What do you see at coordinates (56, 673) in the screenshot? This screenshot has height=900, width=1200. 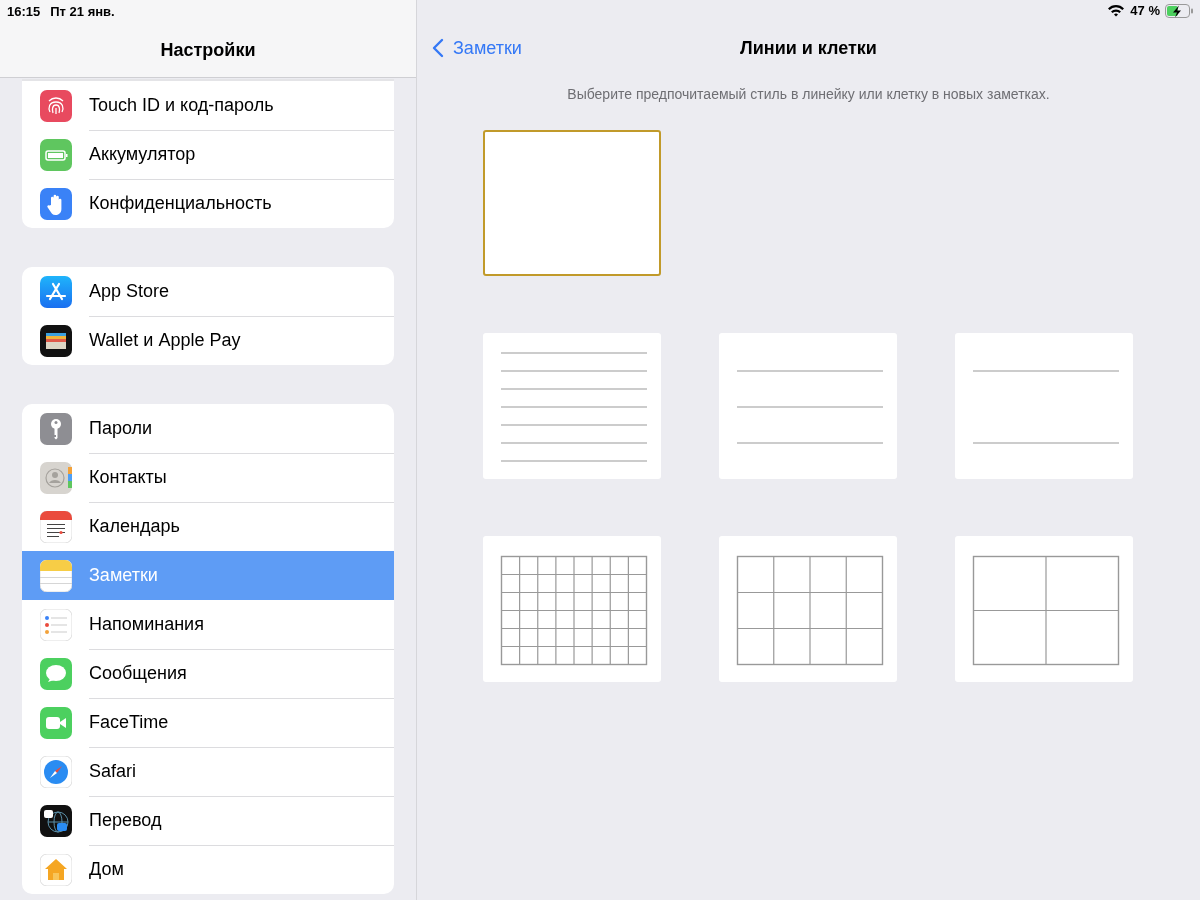 I see `speech-bubble-icon` at bounding box center [56, 673].